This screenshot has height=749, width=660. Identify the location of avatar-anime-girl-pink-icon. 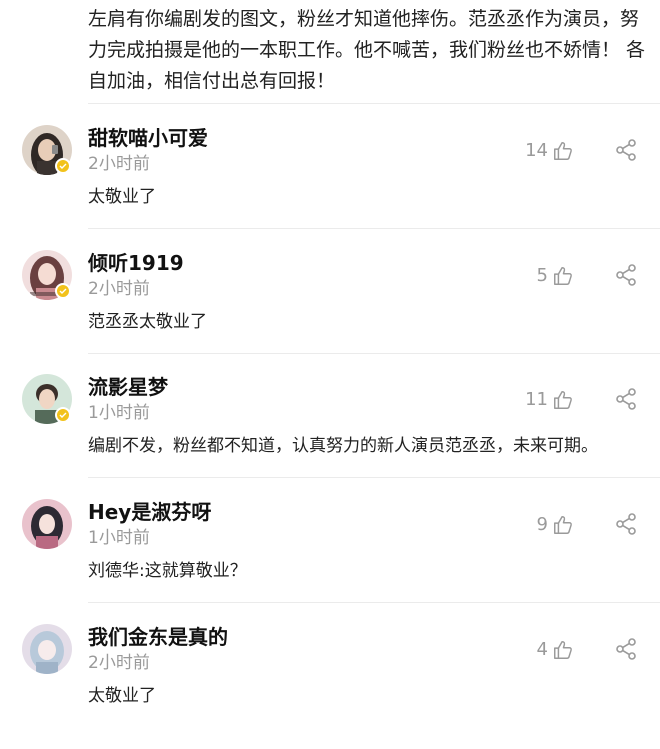
(47, 524).